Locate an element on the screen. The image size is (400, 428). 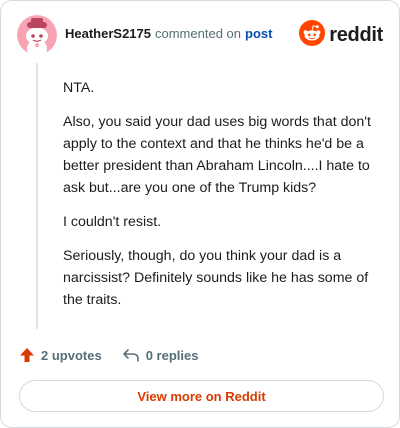
comment-header: HeatherS2175 commented on post reddit is located at coordinates (200, 35).